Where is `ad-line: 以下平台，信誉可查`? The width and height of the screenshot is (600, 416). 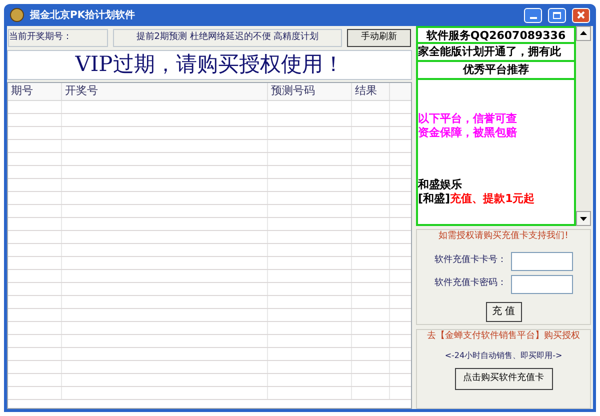
ad-line: 以下平台，信誉可查 is located at coordinates (468, 119).